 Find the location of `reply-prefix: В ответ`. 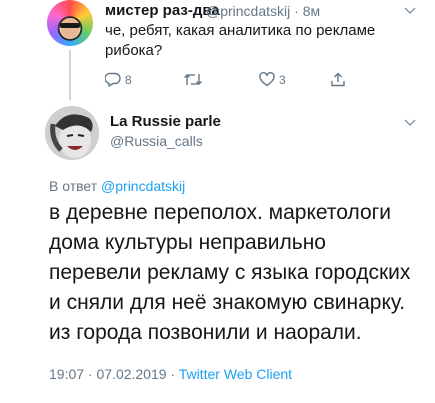

reply-prefix: В ответ is located at coordinates (75, 186).